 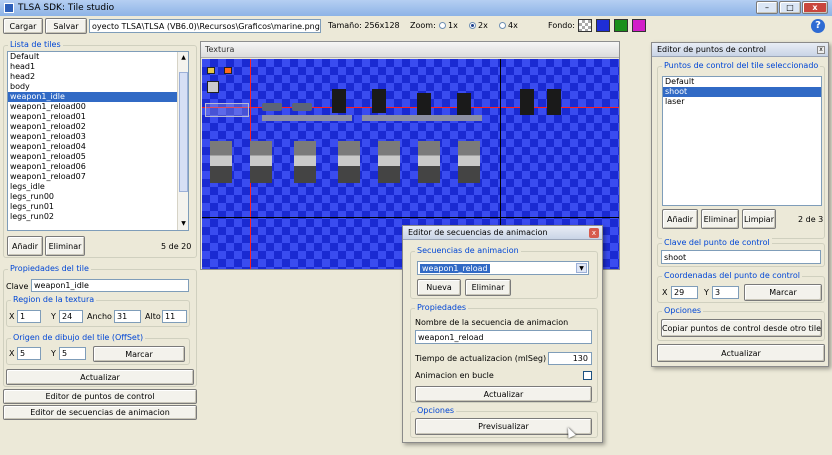 I want to click on control-points-title: Editor de puntos de control, so click(x=711, y=49).